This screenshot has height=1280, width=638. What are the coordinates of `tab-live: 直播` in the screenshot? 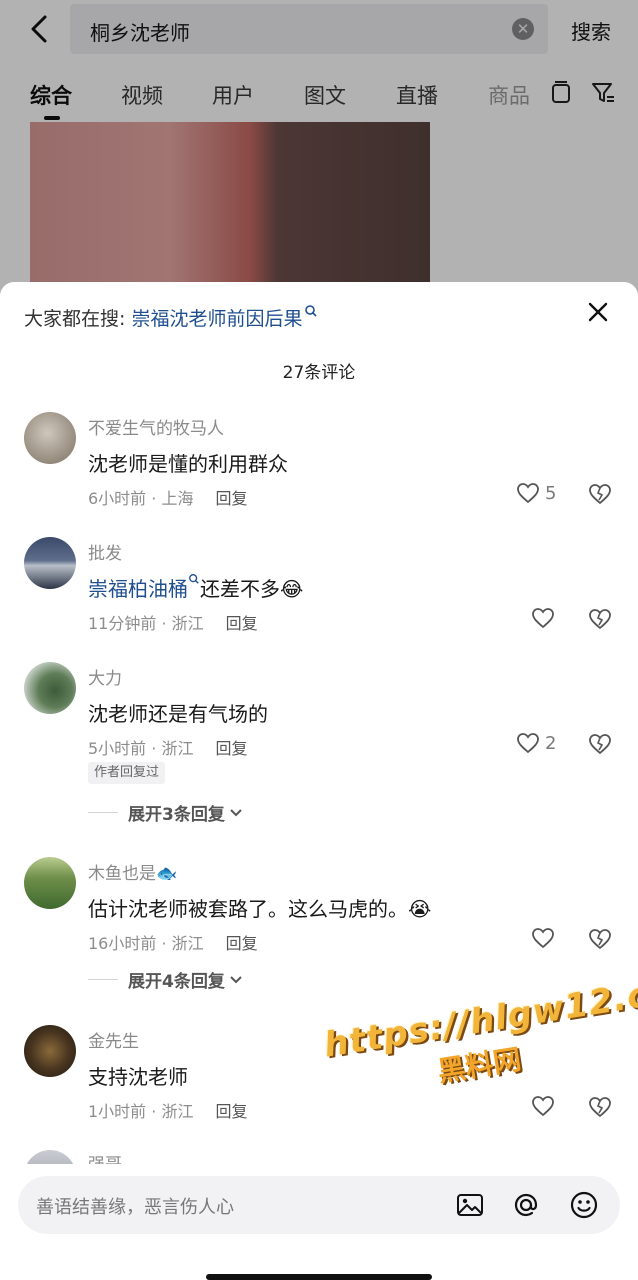 It's located at (417, 95).